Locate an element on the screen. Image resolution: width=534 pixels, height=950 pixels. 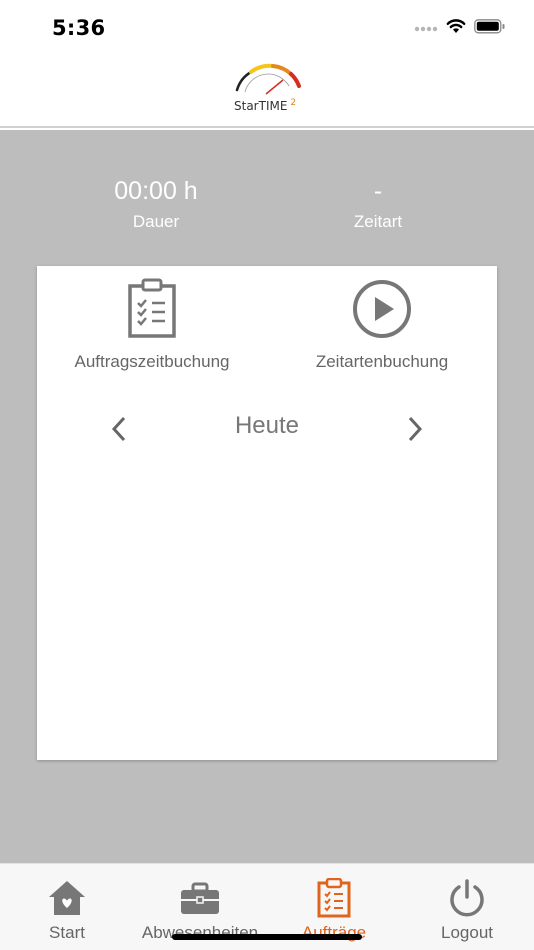
time-type-booking-button: Zeitartenbuchung is located at coordinates (382, 325).